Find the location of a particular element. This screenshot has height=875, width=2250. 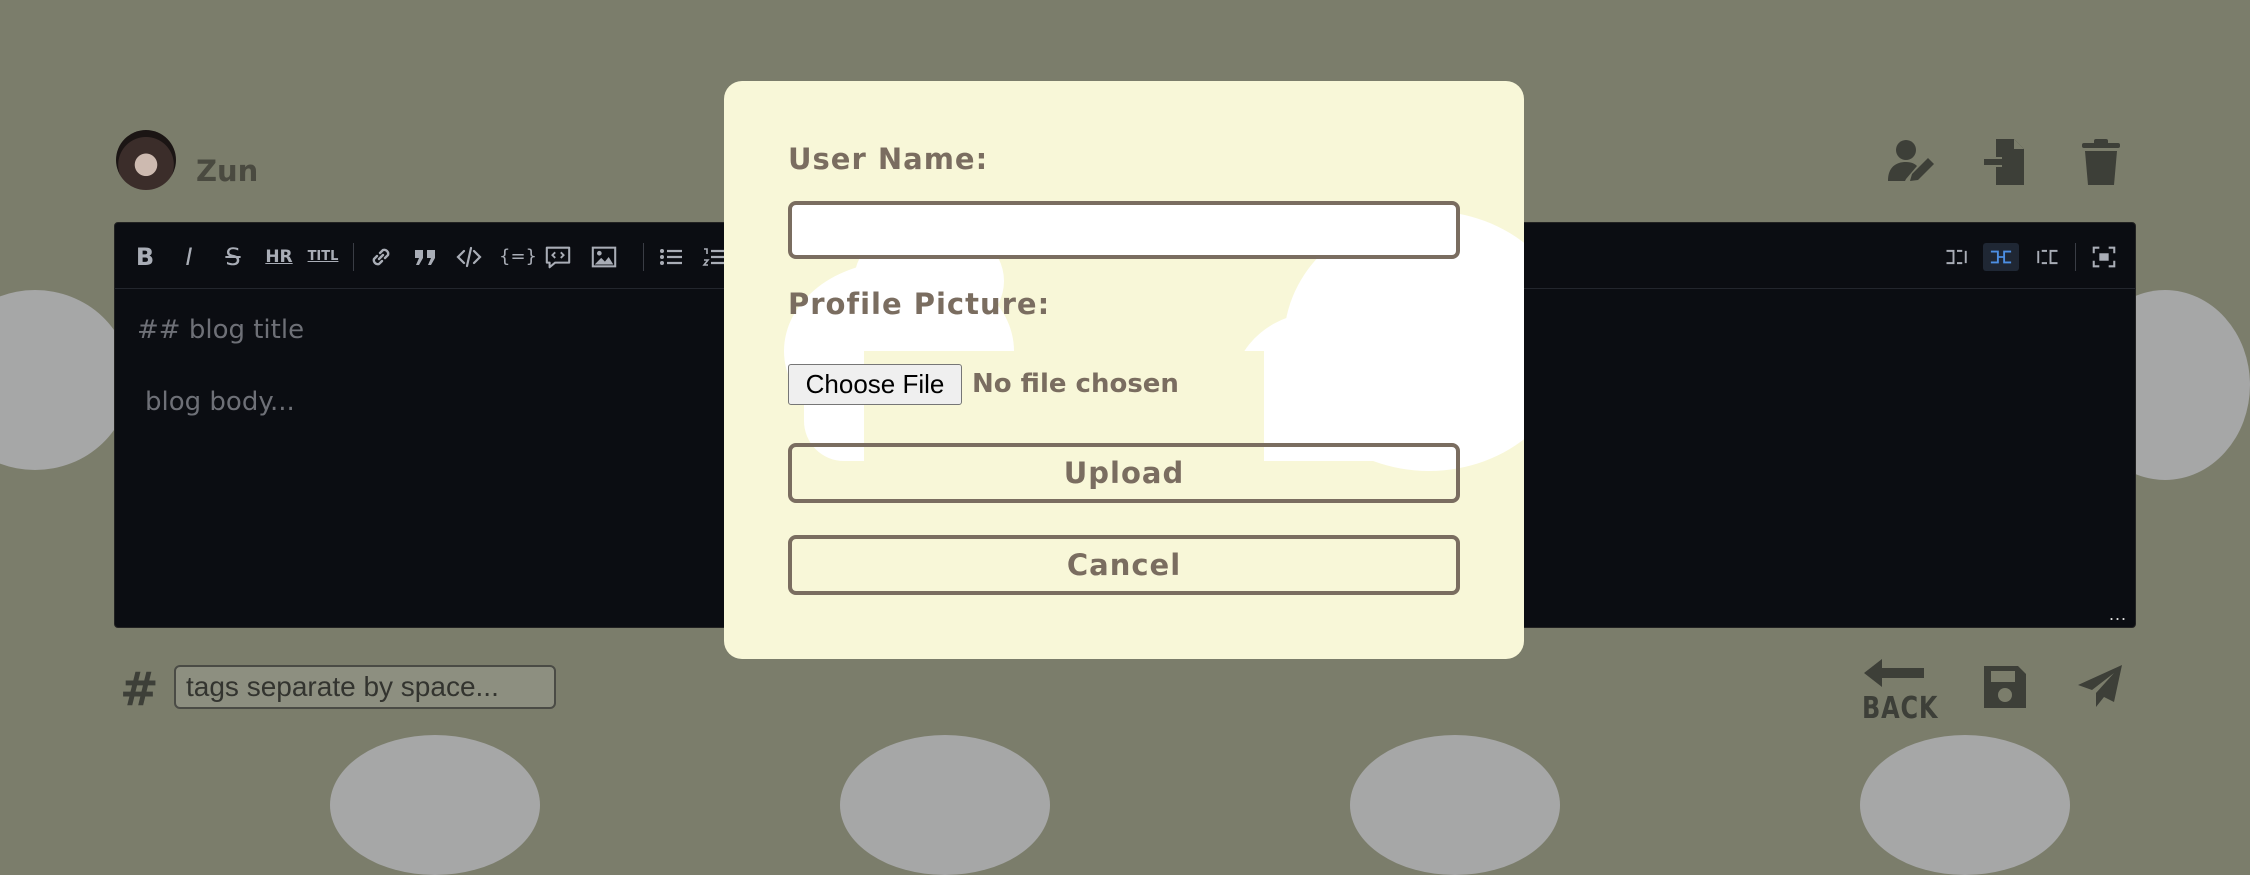

username-input is located at coordinates (1124, 230).